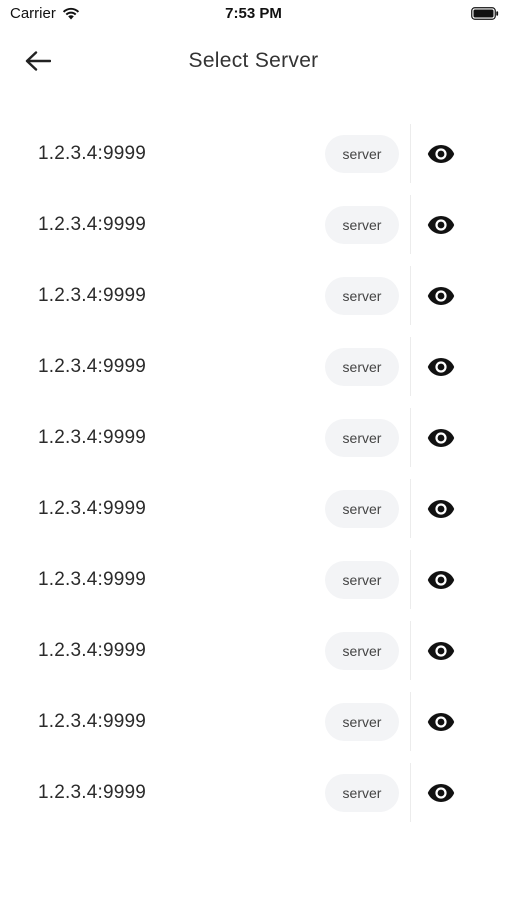  I want to click on status-time: 7:53 PM, so click(253, 13).